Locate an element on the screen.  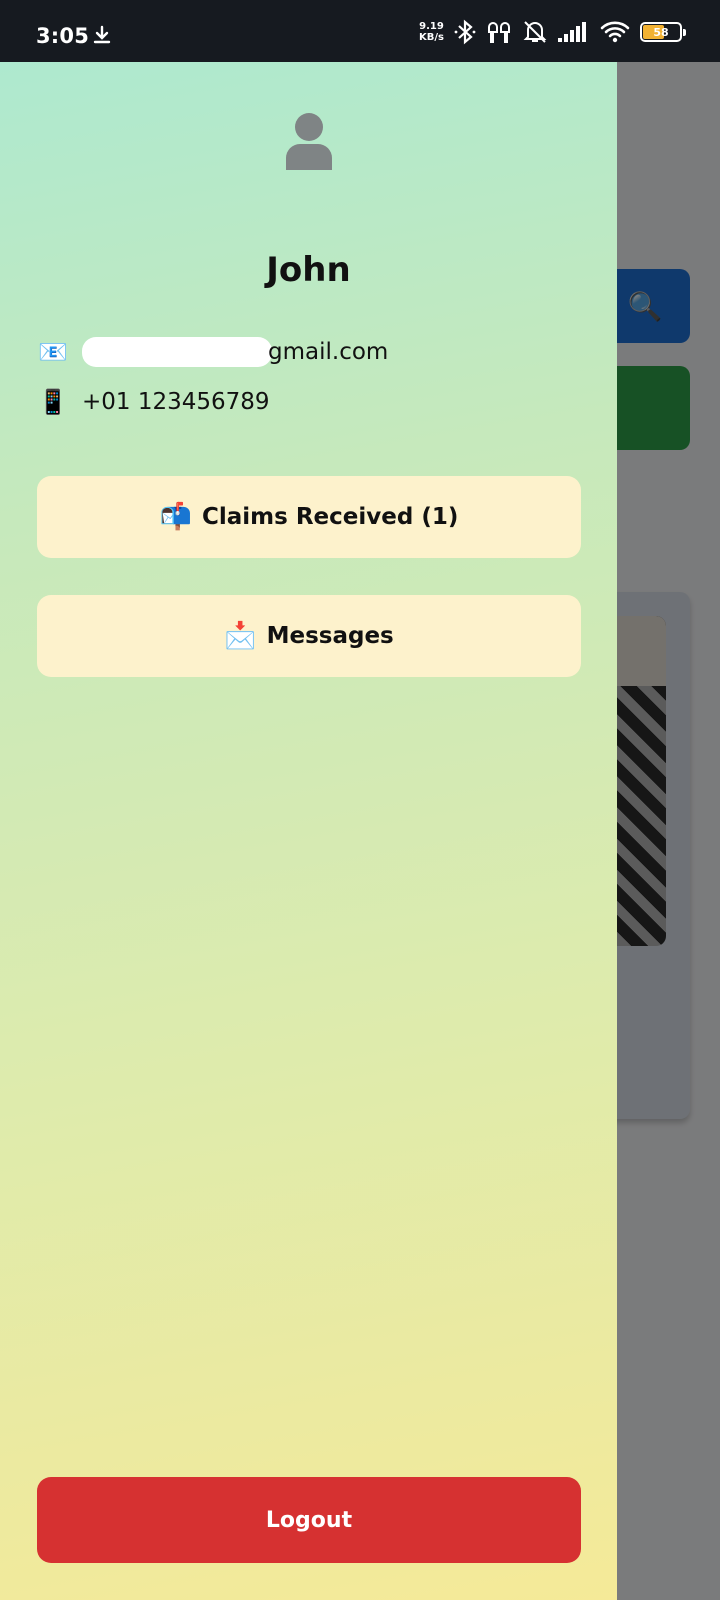
email-redaction is located at coordinates (177, 352).